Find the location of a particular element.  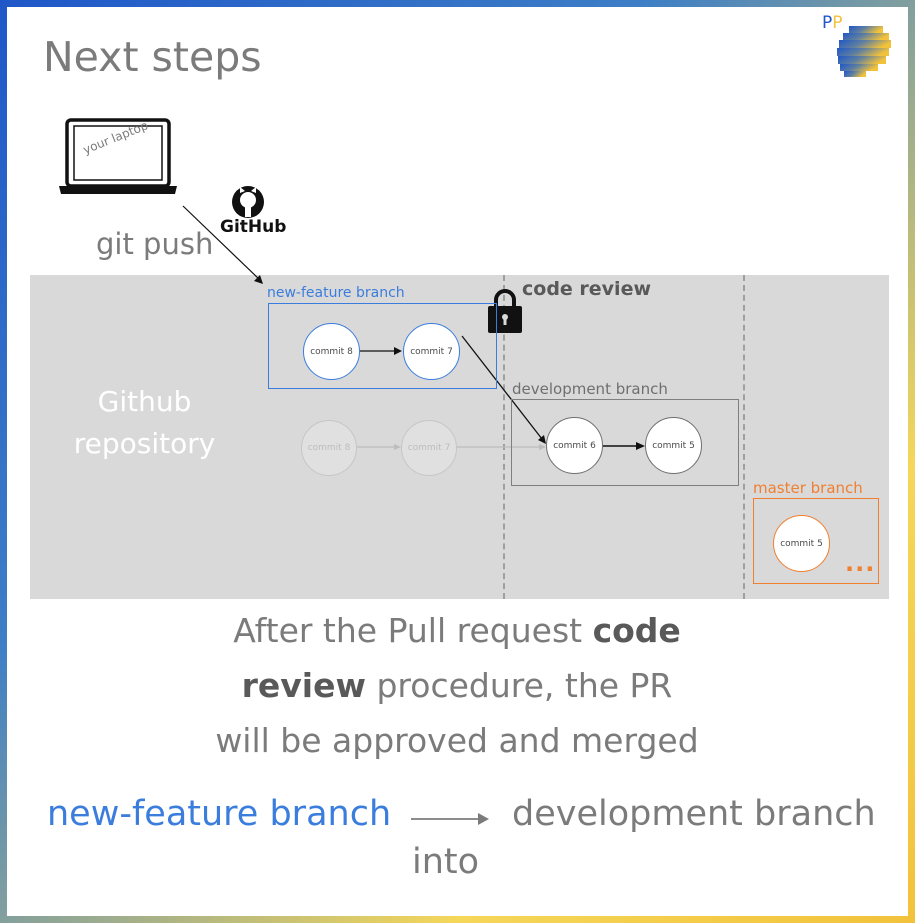

description-text: procedure, the PR is located at coordinates (519, 685).